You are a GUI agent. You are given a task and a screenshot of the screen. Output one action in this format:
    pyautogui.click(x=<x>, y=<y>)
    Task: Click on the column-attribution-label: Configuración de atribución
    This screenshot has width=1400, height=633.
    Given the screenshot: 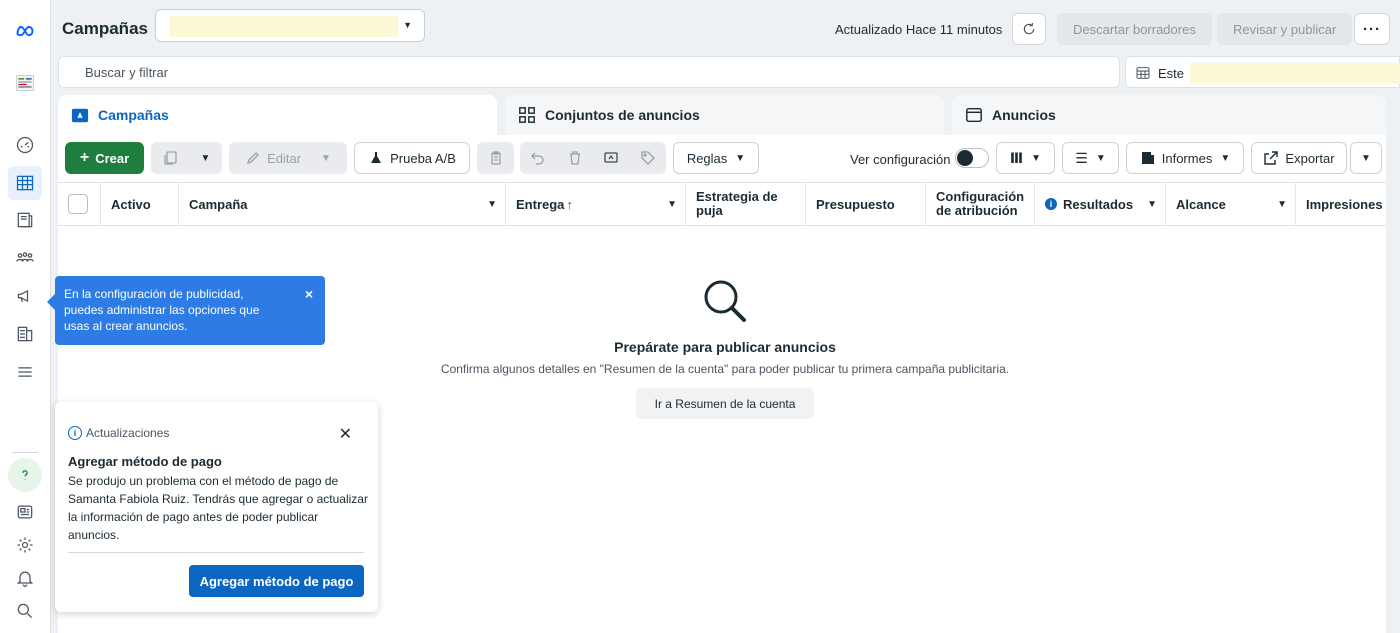 What is the action you would take?
    pyautogui.click(x=980, y=203)
    